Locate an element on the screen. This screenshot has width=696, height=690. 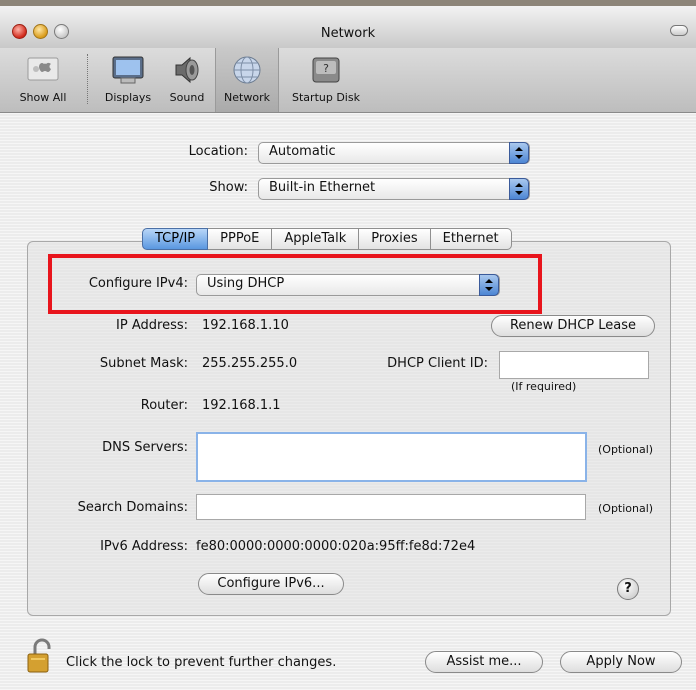
toolbar-sound: Sound is located at coordinates (187, 80).